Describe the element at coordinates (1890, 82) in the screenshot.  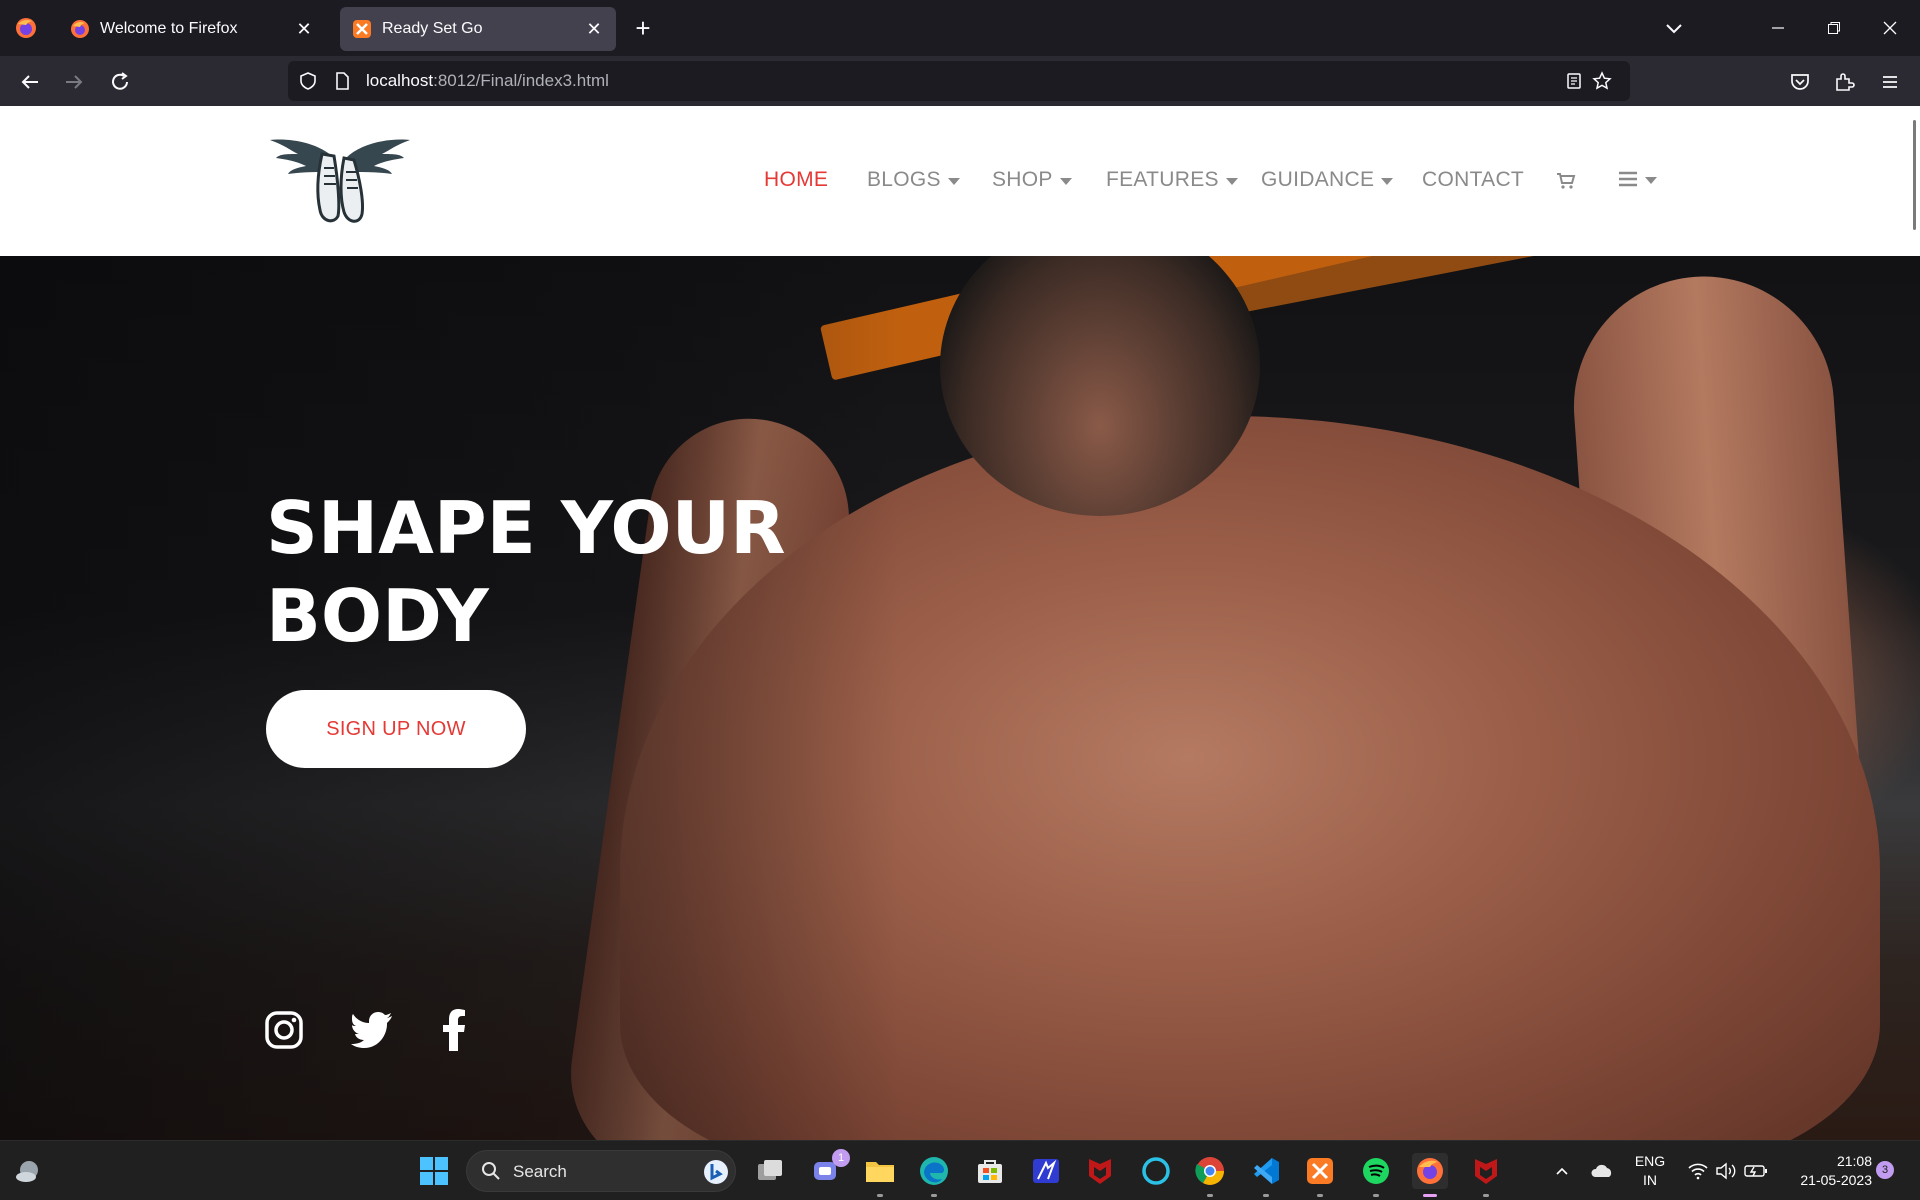
I see `hamburger-menu-icon` at that location.